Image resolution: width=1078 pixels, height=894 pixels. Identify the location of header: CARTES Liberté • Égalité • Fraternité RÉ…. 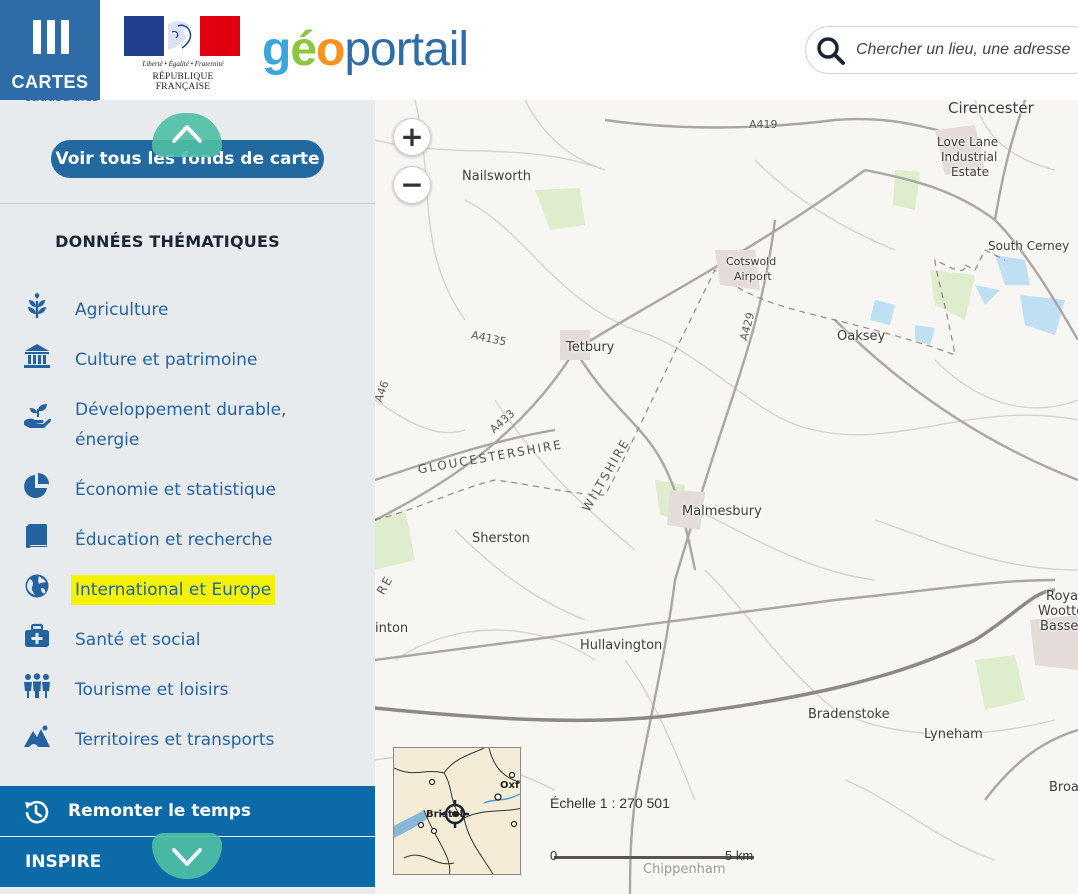
(539, 50).